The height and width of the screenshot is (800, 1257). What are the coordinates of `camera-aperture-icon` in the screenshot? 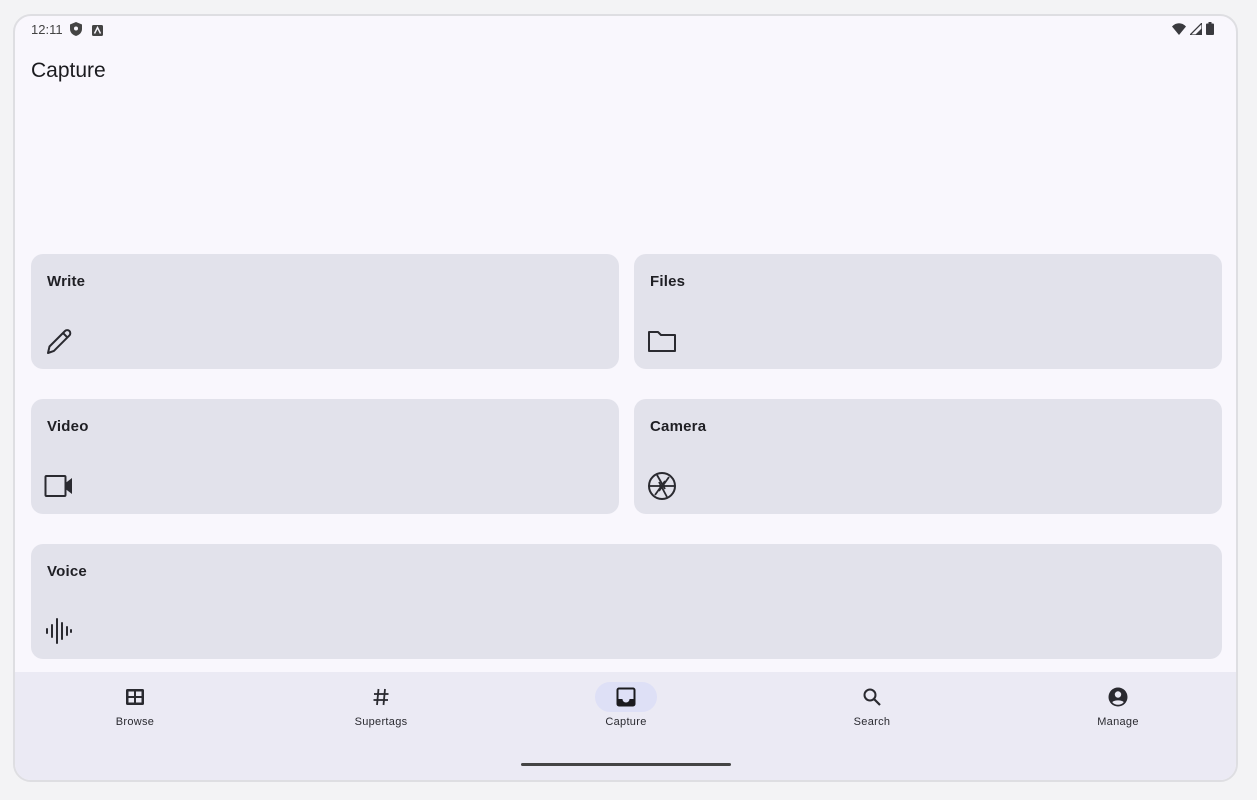 It's located at (662, 486).